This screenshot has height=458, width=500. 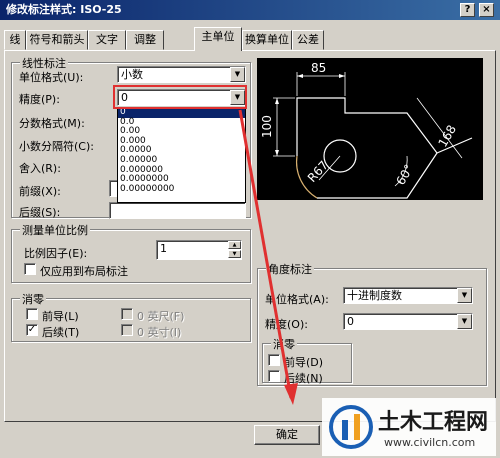 What do you see at coordinates (351, 427) in the screenshot?
I see `brand-logo-icon` at bounding box center [351, 427].